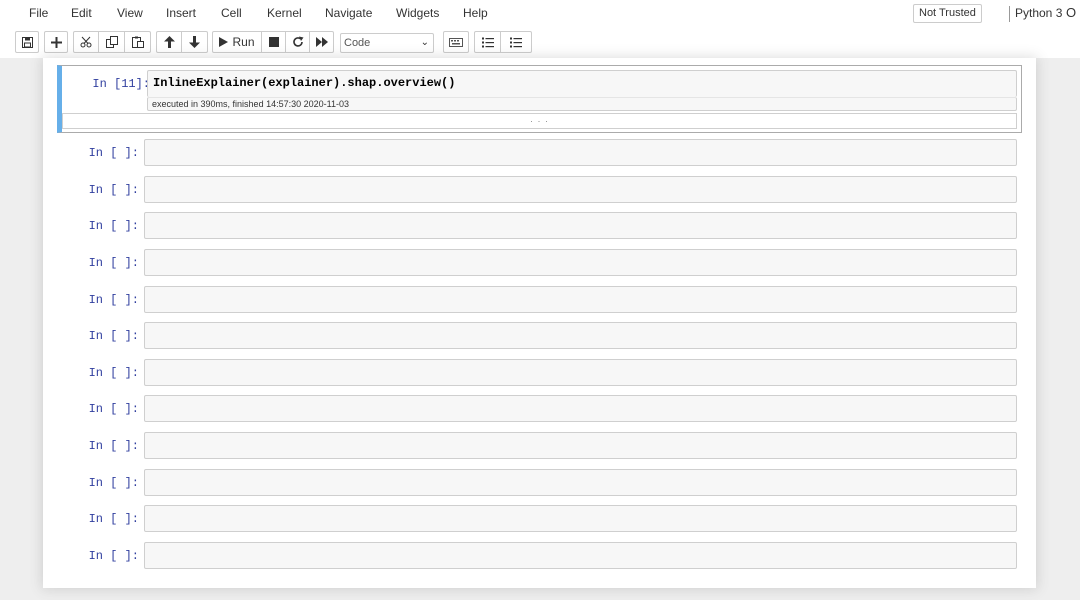 This screenshot has width=1080, height=600. Describe the element at coordinates (539, 121) in the screenshot. I see `collapsed-output: · · ·` at that location.